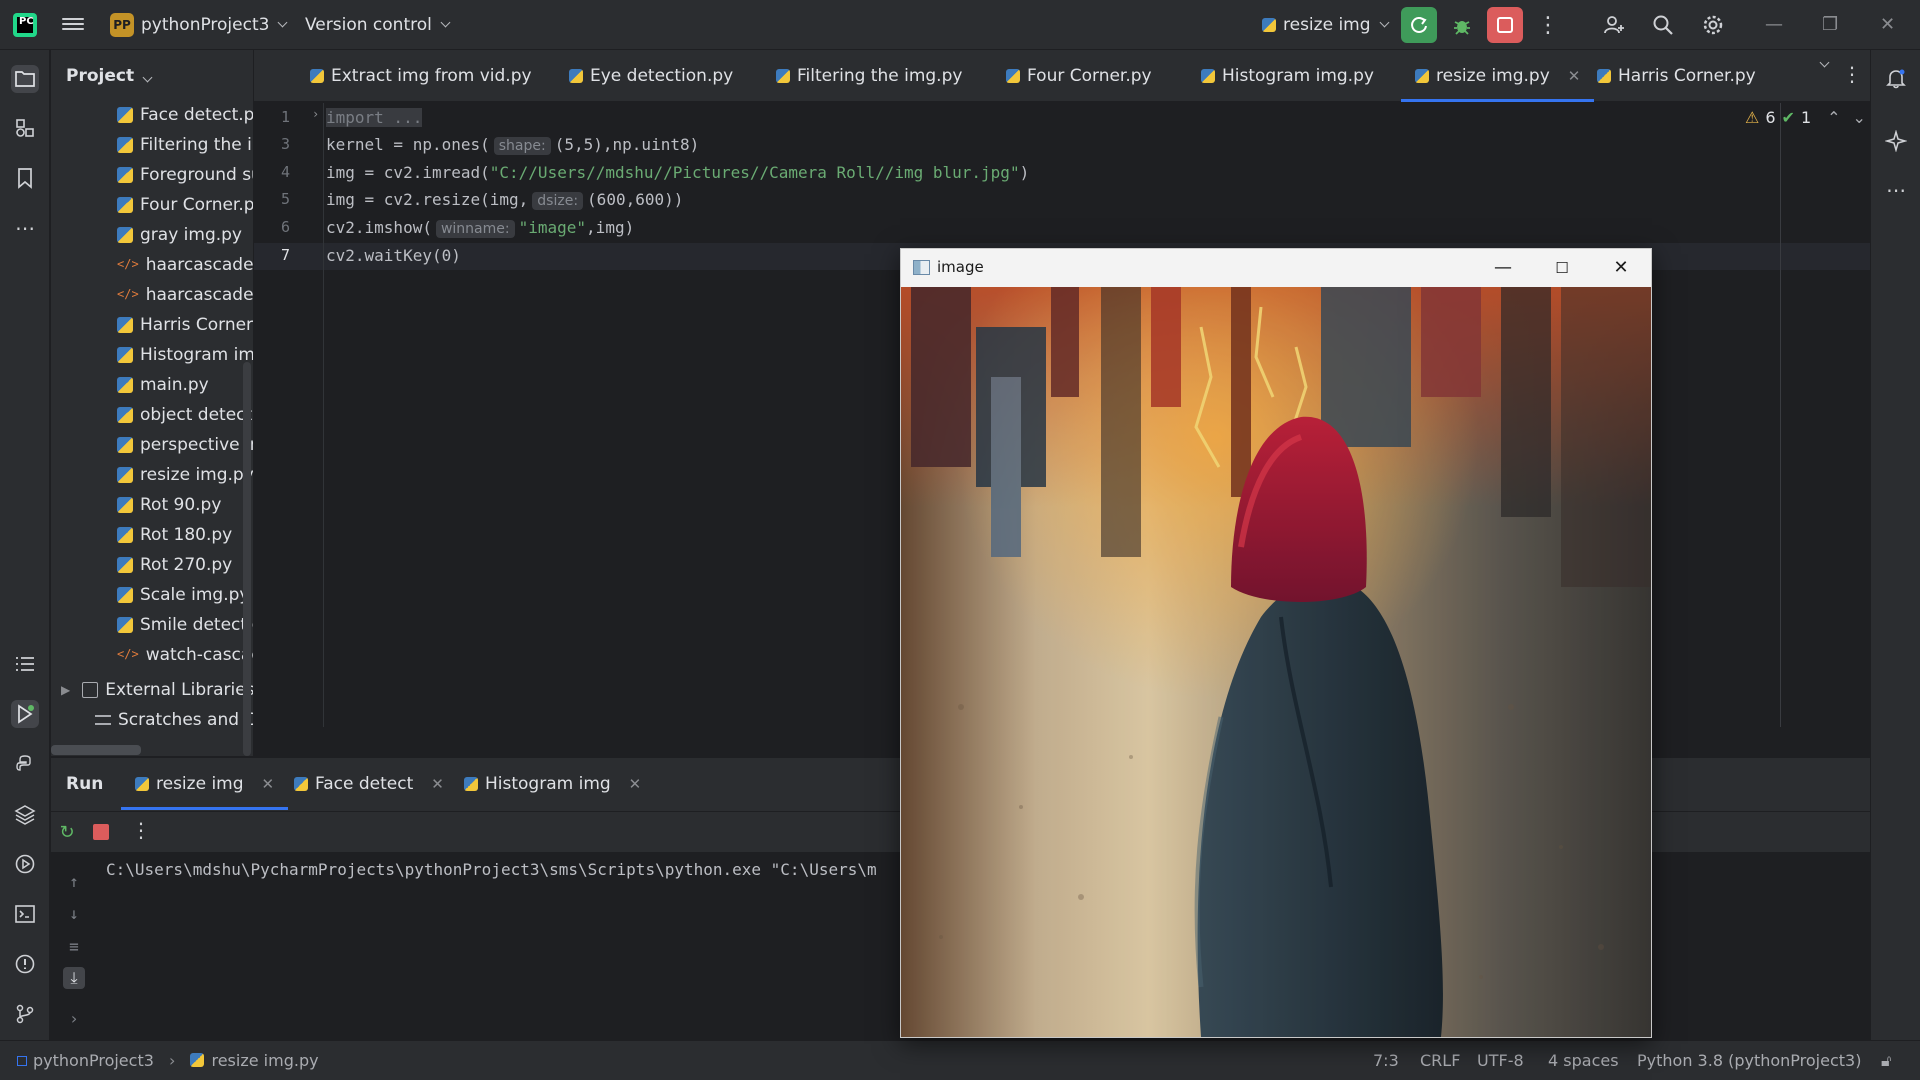 Image resolution: width=1920 pixels, height=1080 pixels. Describe the element at coordinates (214, 25) in the screenshot. I see `project-selector: pythonProject3` at that location.